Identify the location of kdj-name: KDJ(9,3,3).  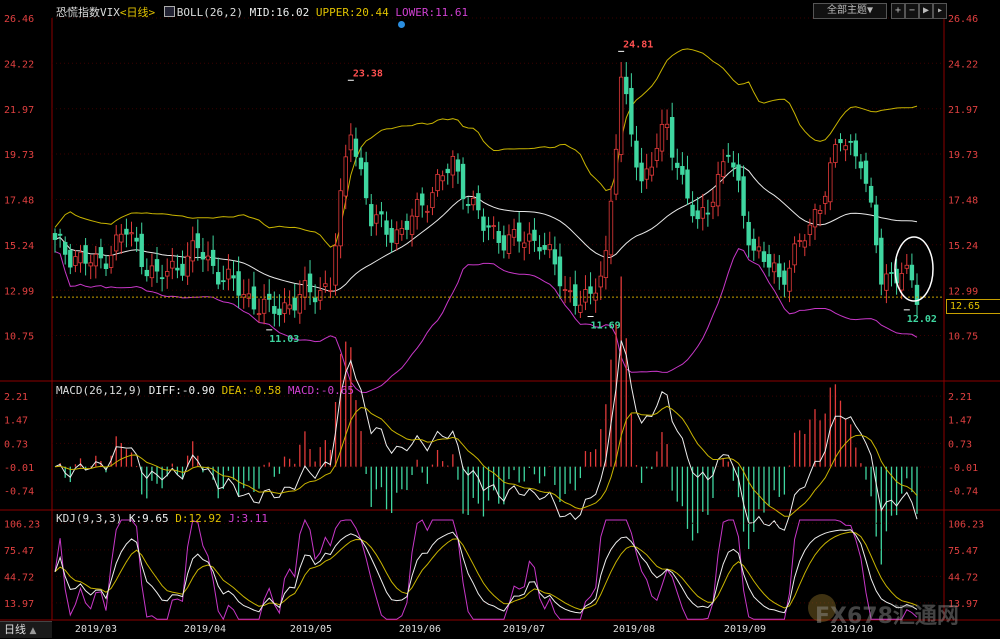
(89, 518).